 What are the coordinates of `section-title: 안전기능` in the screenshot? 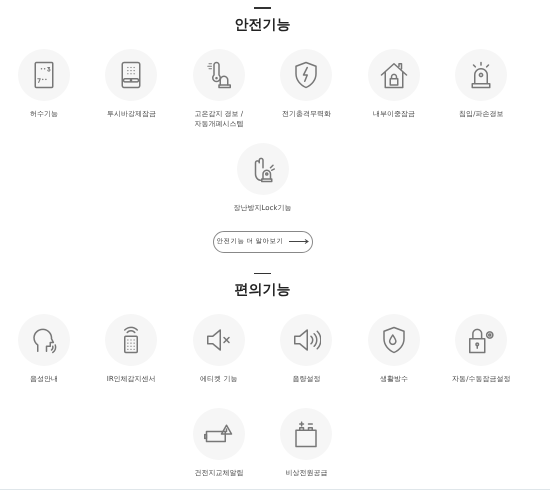 It's located at (262, 24).